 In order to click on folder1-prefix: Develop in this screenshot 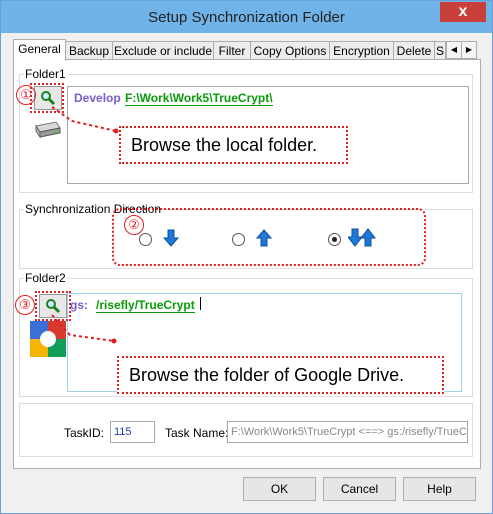, I will do `click(97, 98)`.